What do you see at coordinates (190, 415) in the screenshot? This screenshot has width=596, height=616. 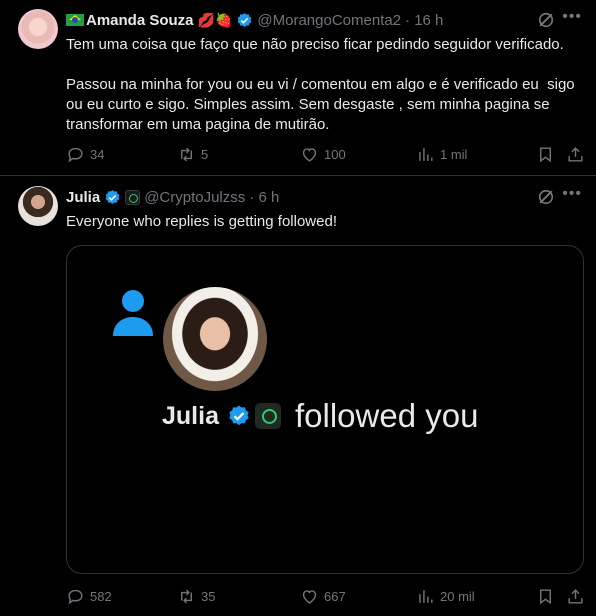 I see `notice-name: Julia` at bounding box center [190, 415].